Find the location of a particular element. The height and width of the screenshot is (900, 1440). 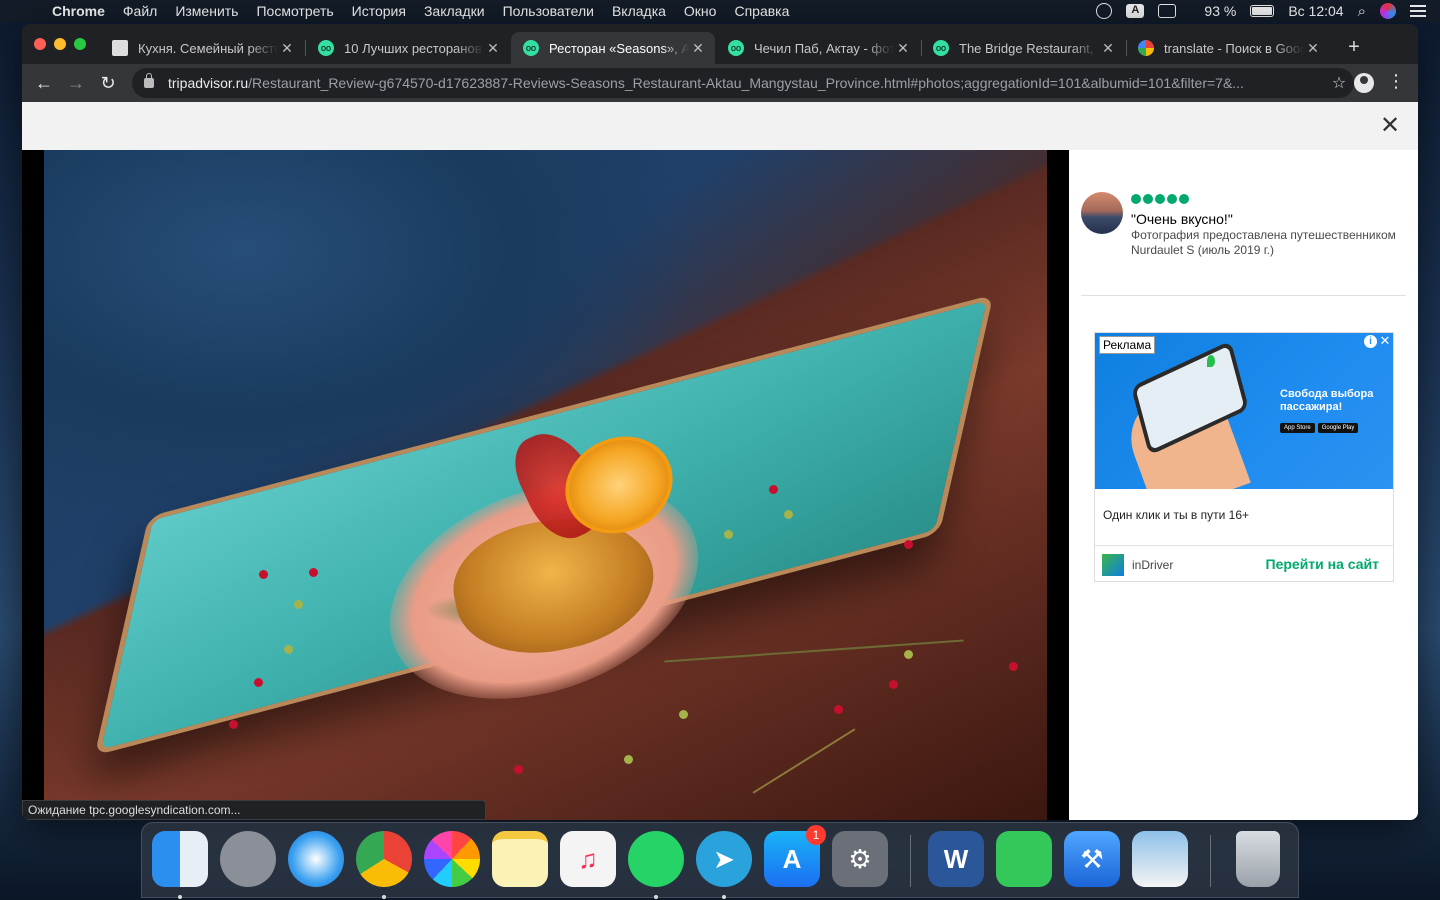

app-store-update-badge: 1 is located at coordinates (816, 835).